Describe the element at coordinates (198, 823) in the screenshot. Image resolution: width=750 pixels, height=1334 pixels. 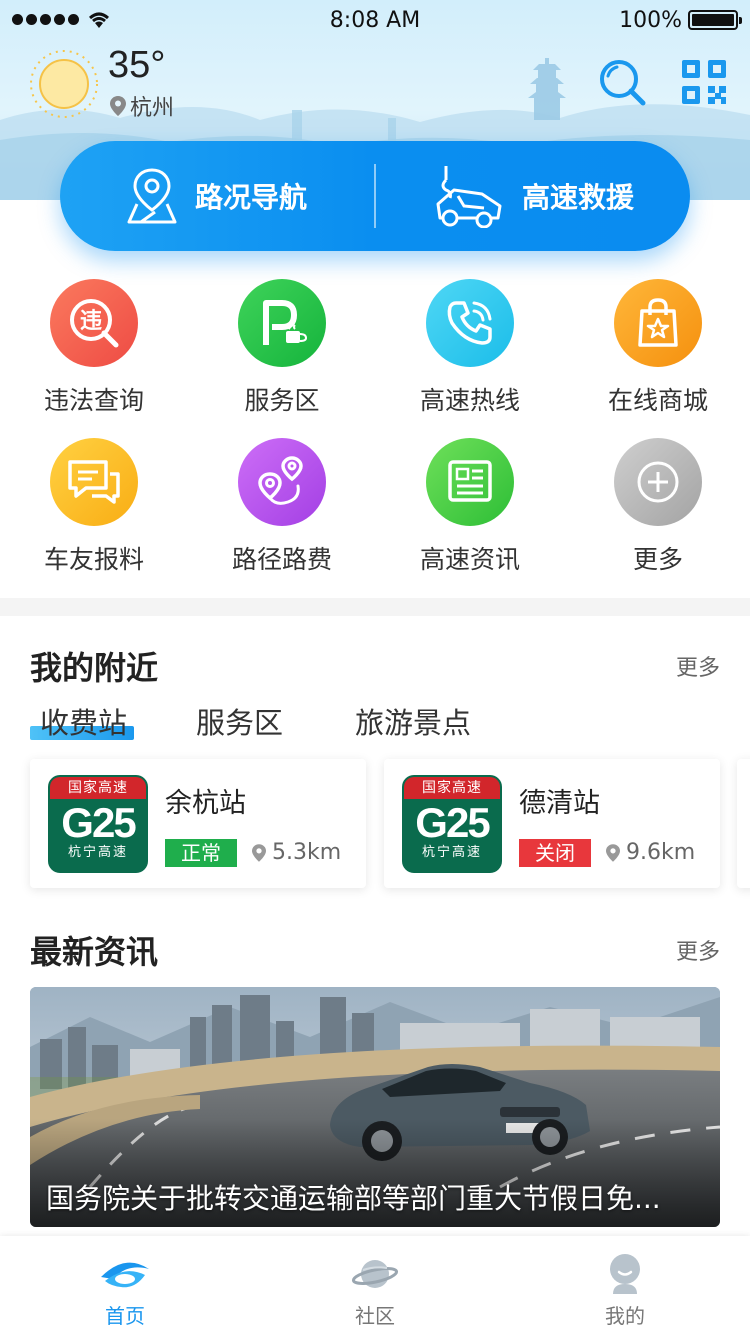
I see `nearby-card: 国家高速 G25 杭宁高速 余杭站 正常 5.3km` at that location.